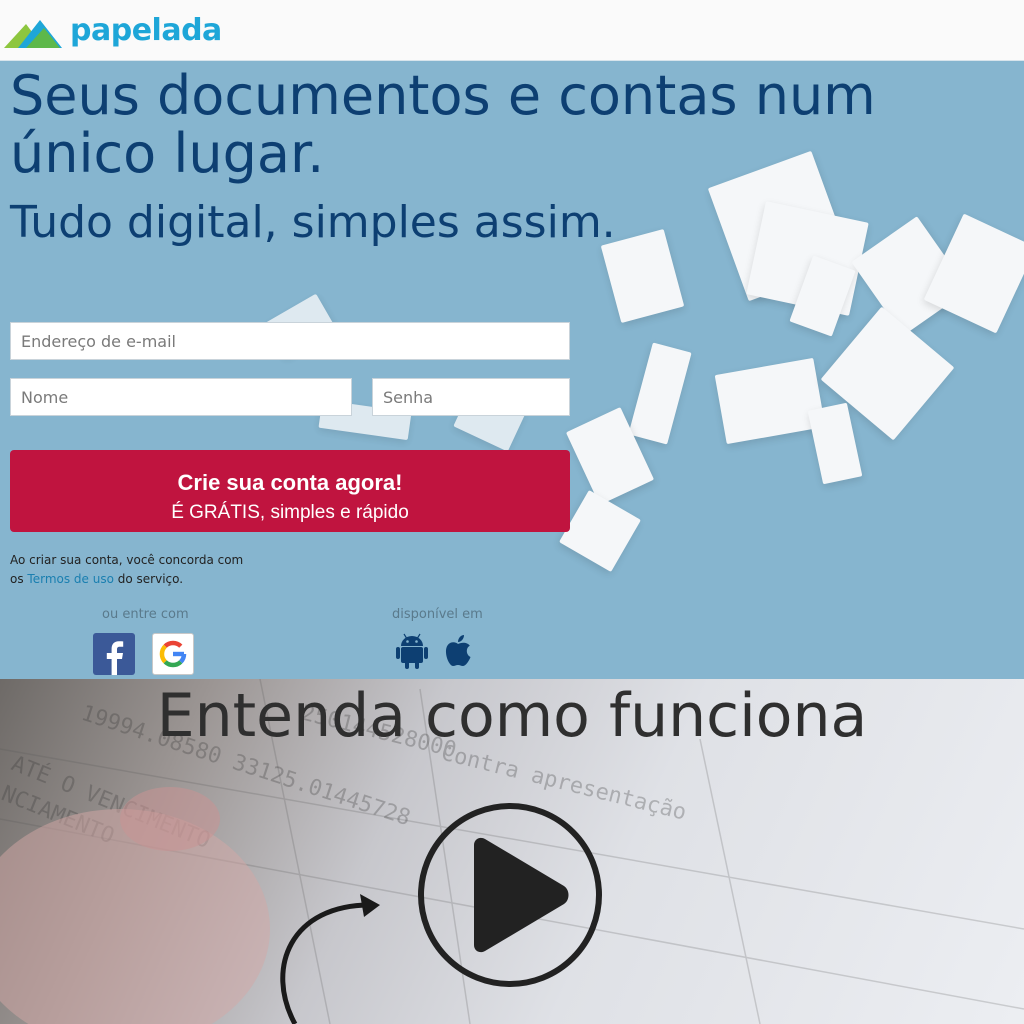 This screenshot has width=1024, height=1024. What do you see at coordinates (145, 614) in the screenshot?
I see `social-login-label: ou entre com` at bounding box center [145, 614].